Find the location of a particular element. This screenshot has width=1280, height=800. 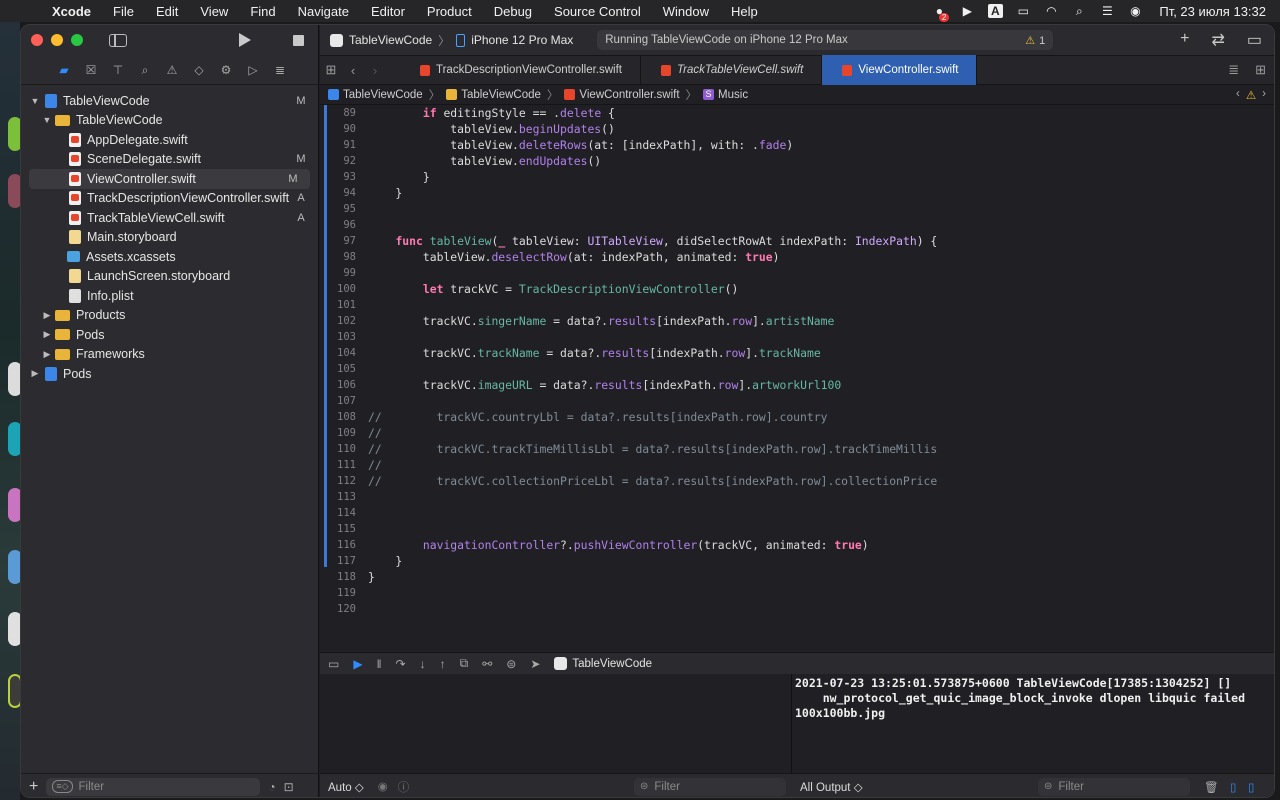

zoom-window-button is located at coordinates (77, 40).